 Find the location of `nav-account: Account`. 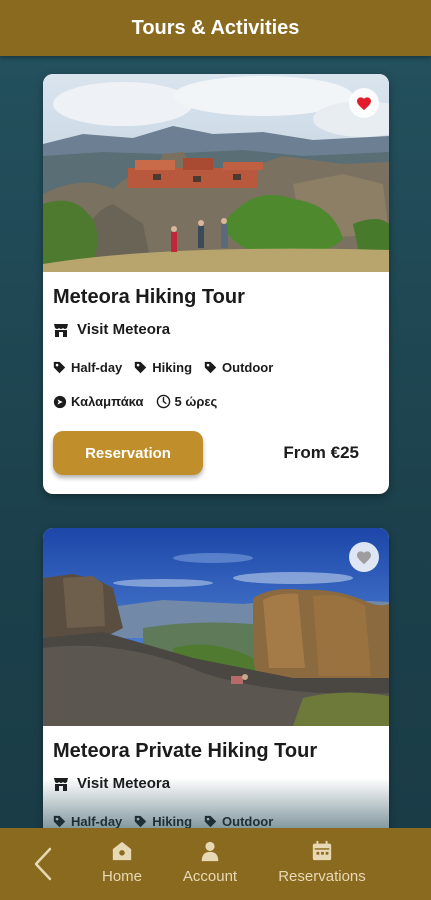

nav-account: Account is located at coordinates (210, 862).